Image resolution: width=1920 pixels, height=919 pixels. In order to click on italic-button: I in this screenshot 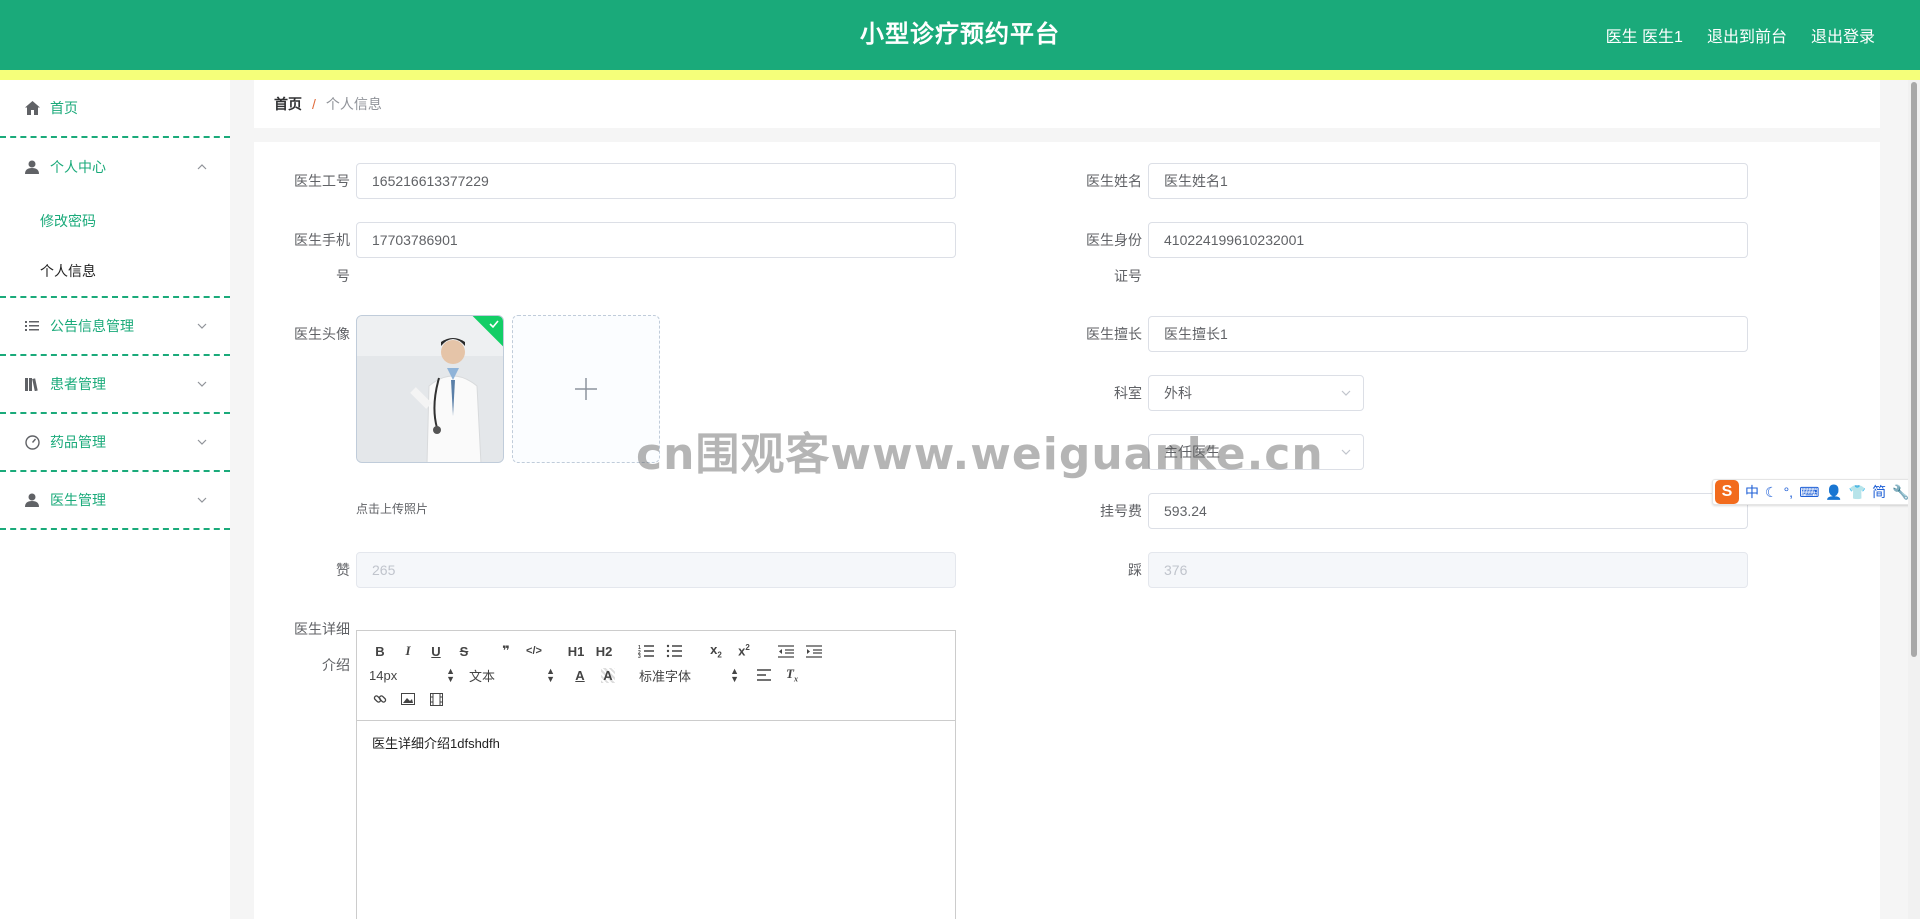, I will do `click(408, 651)`.